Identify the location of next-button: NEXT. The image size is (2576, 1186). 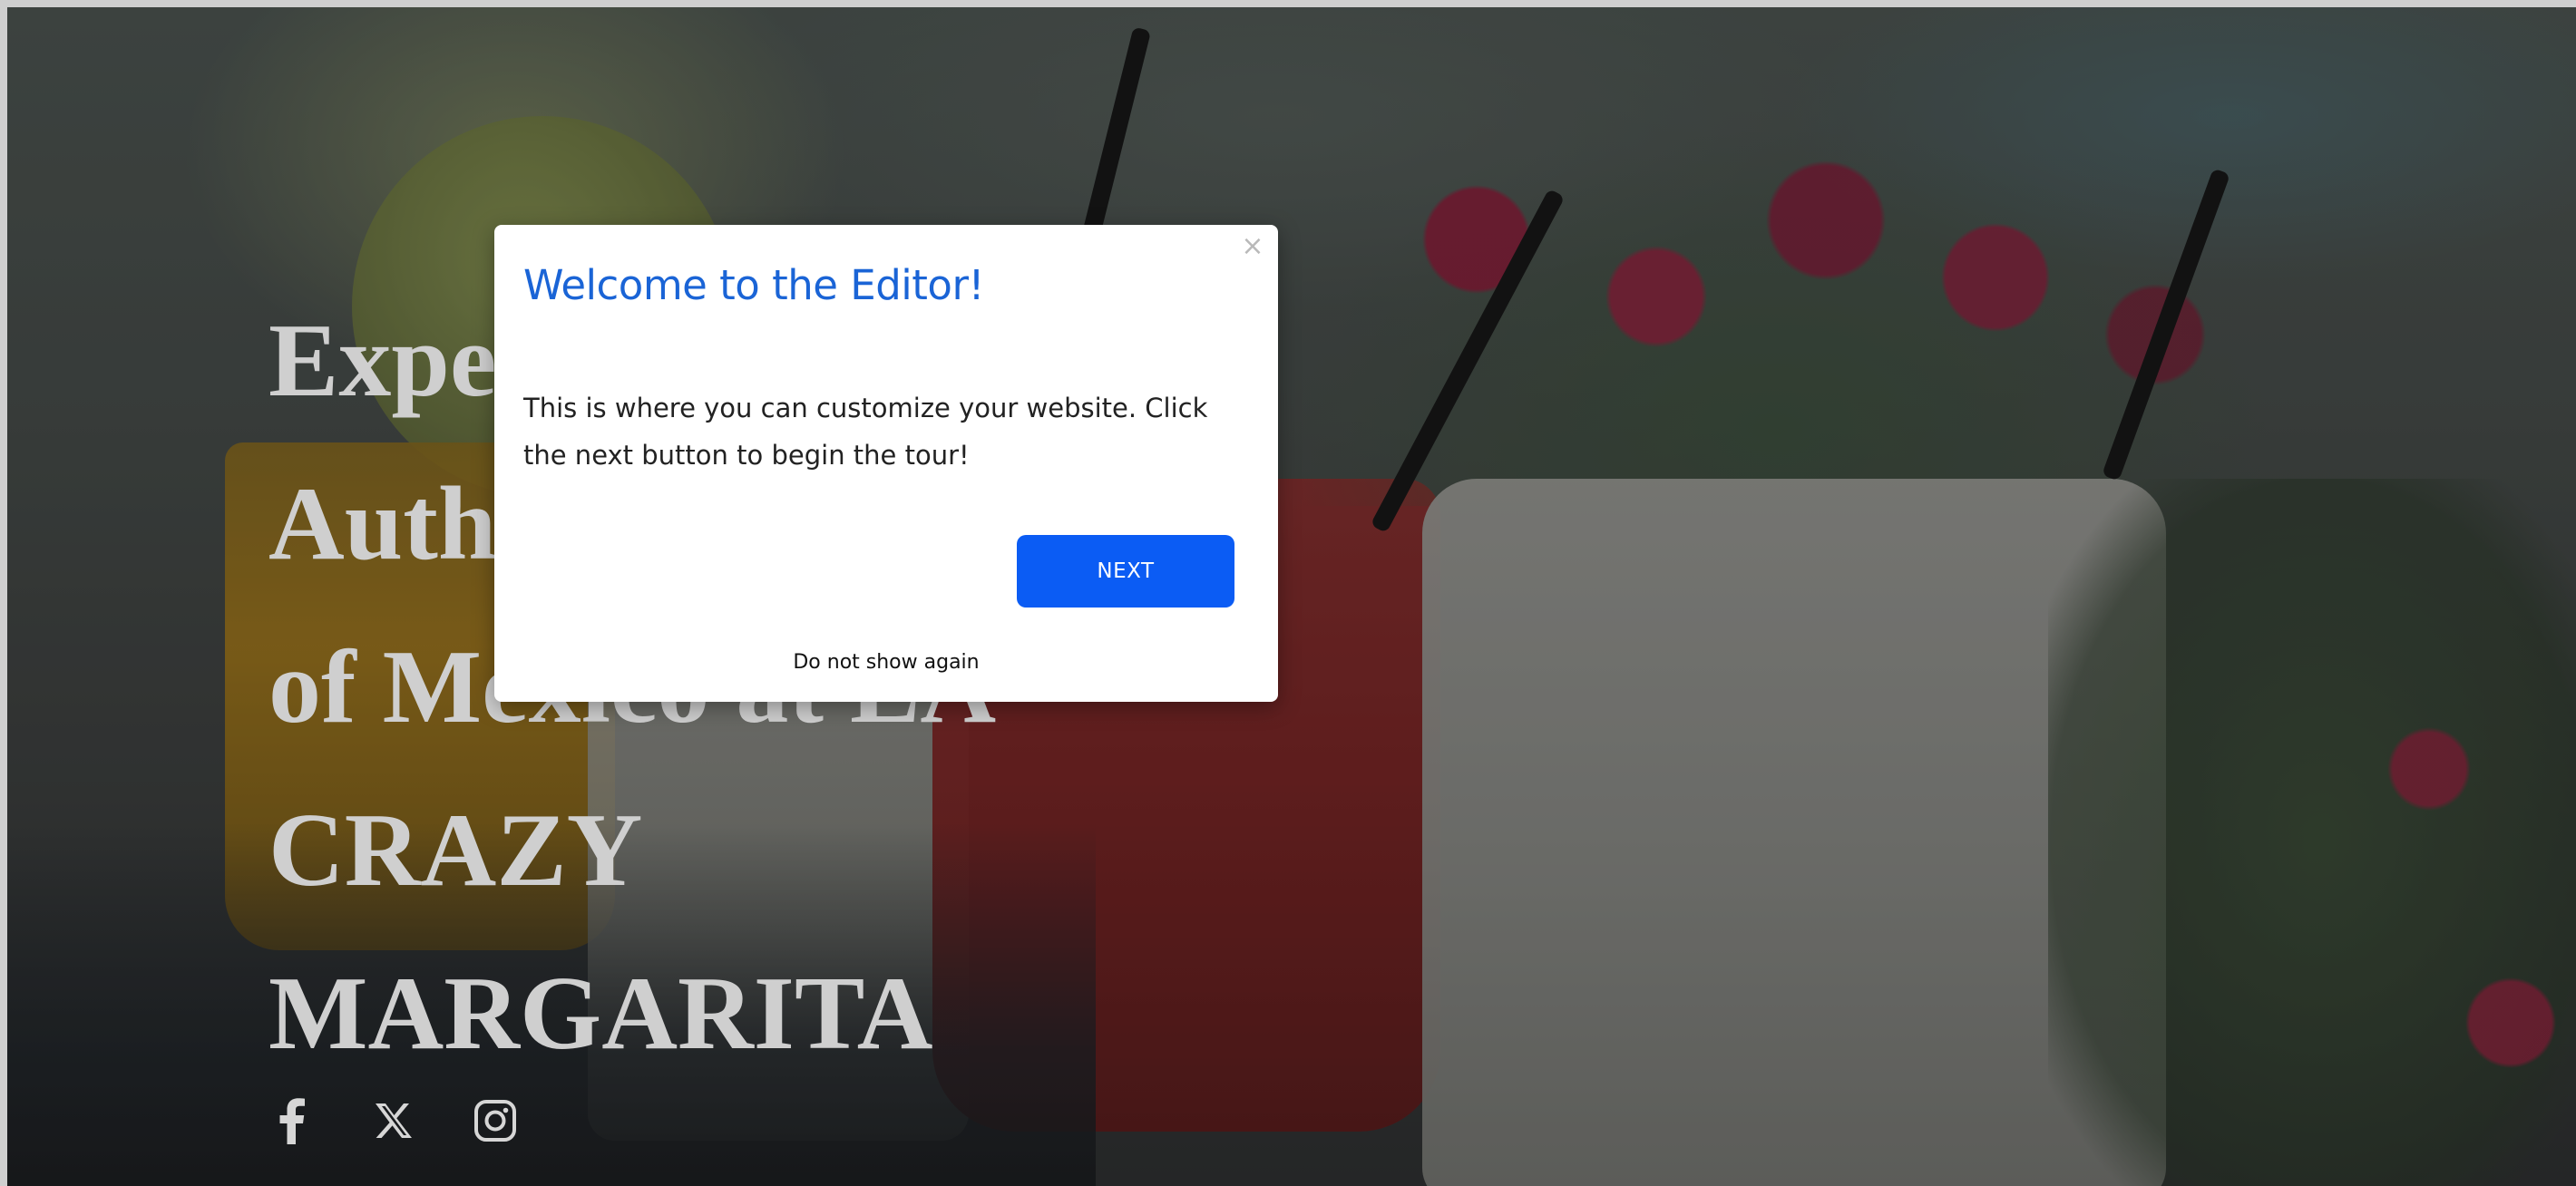
(1125, 571).